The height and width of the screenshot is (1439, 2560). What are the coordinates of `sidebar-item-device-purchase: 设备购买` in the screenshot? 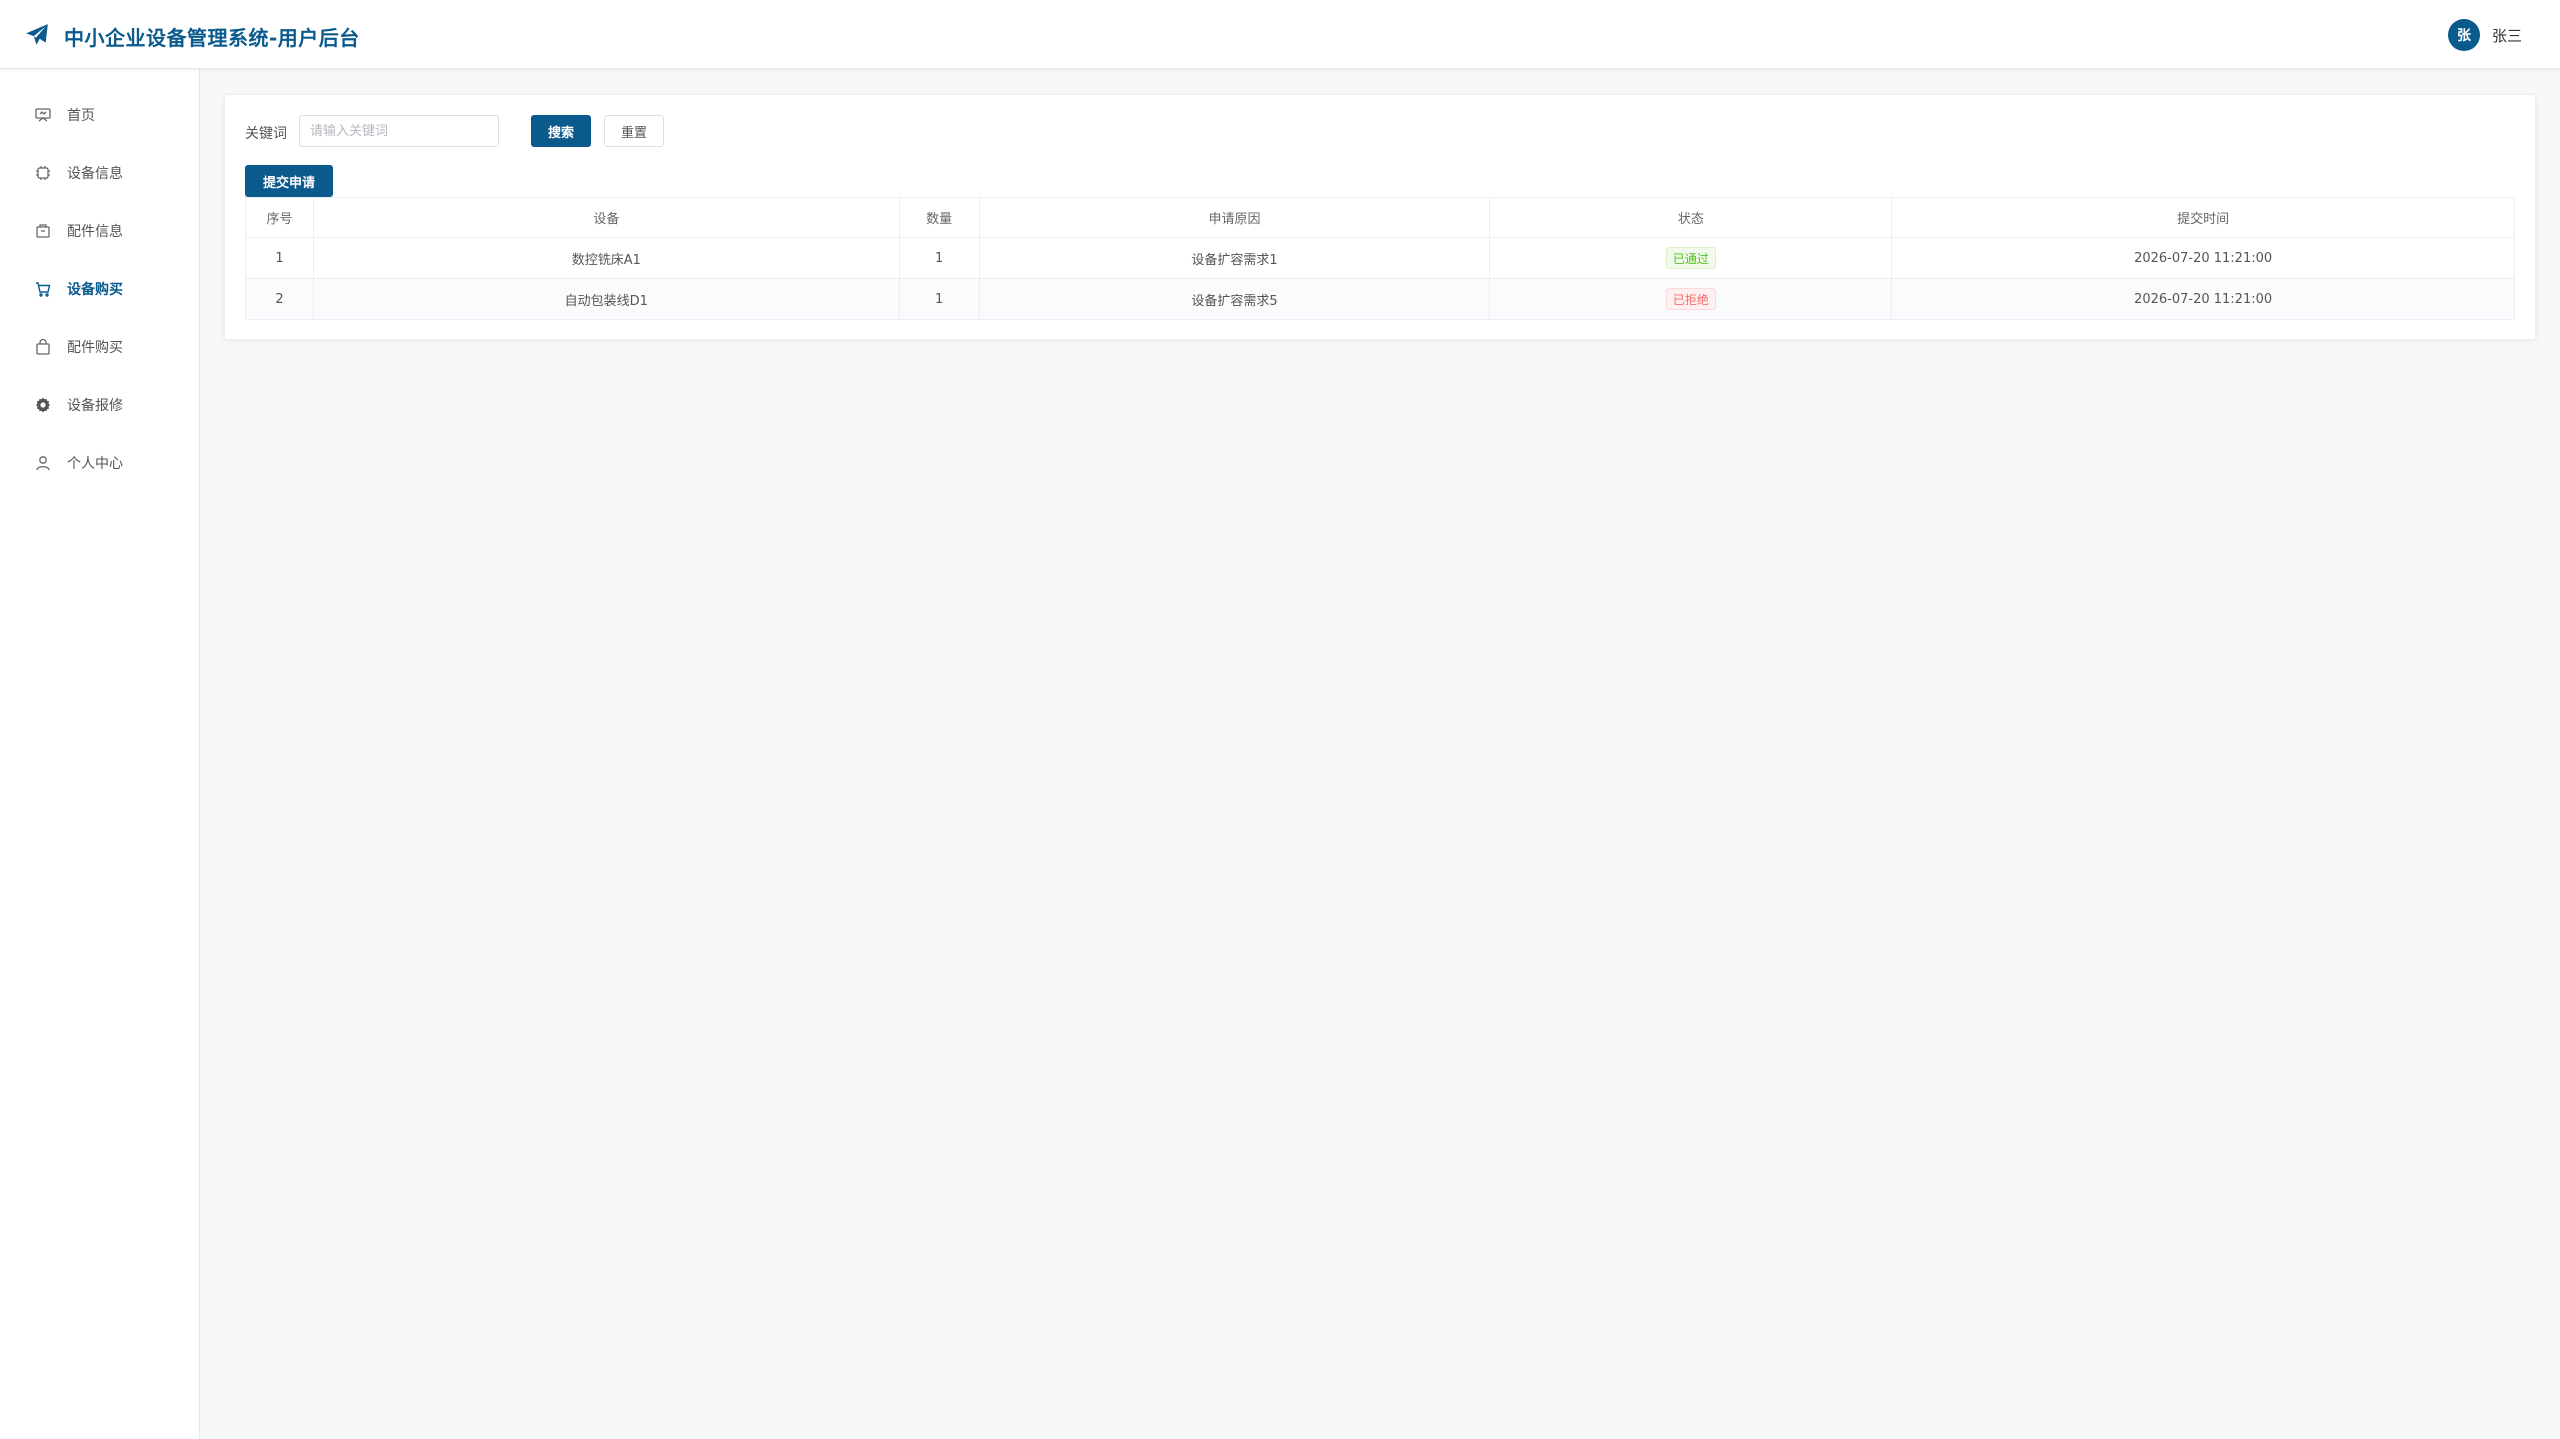 It's located at (99, 289).